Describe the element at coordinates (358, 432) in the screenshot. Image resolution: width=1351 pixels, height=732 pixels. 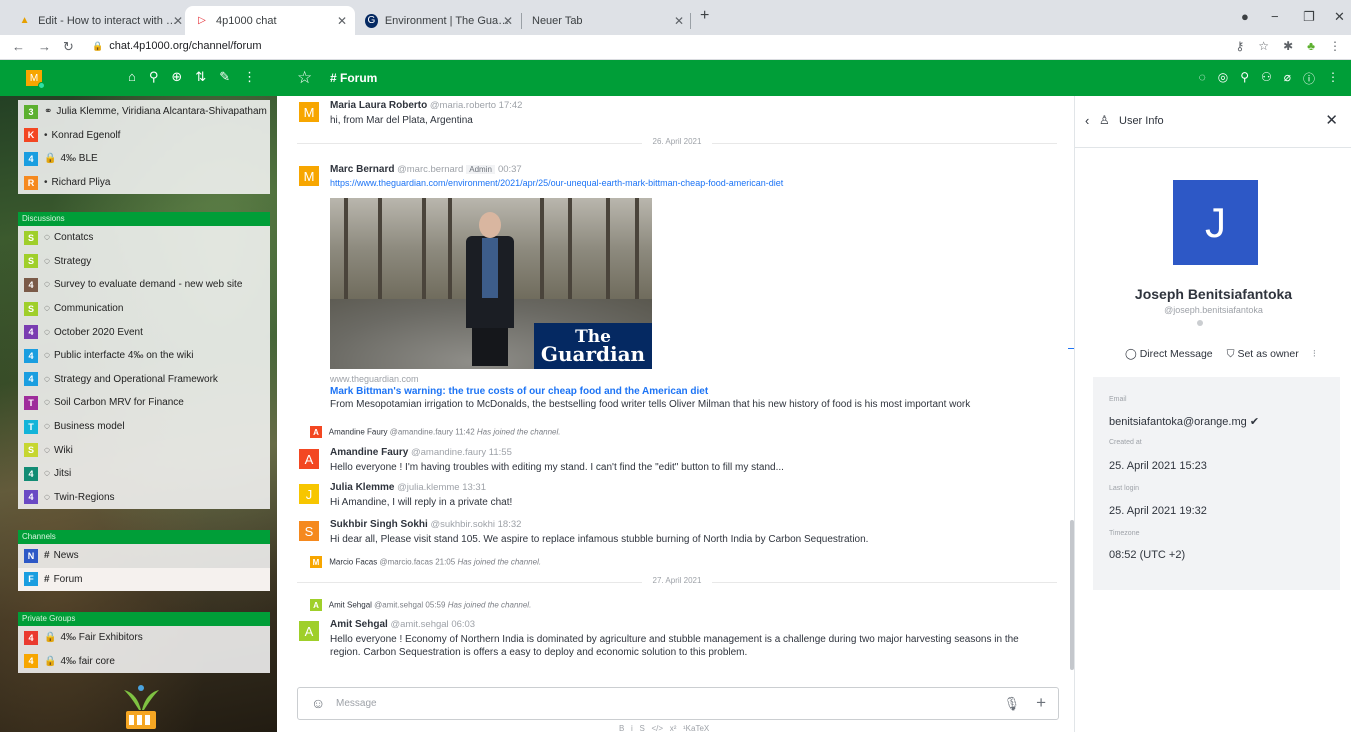
I see `system-message-author: Amandine Faury` at that location.